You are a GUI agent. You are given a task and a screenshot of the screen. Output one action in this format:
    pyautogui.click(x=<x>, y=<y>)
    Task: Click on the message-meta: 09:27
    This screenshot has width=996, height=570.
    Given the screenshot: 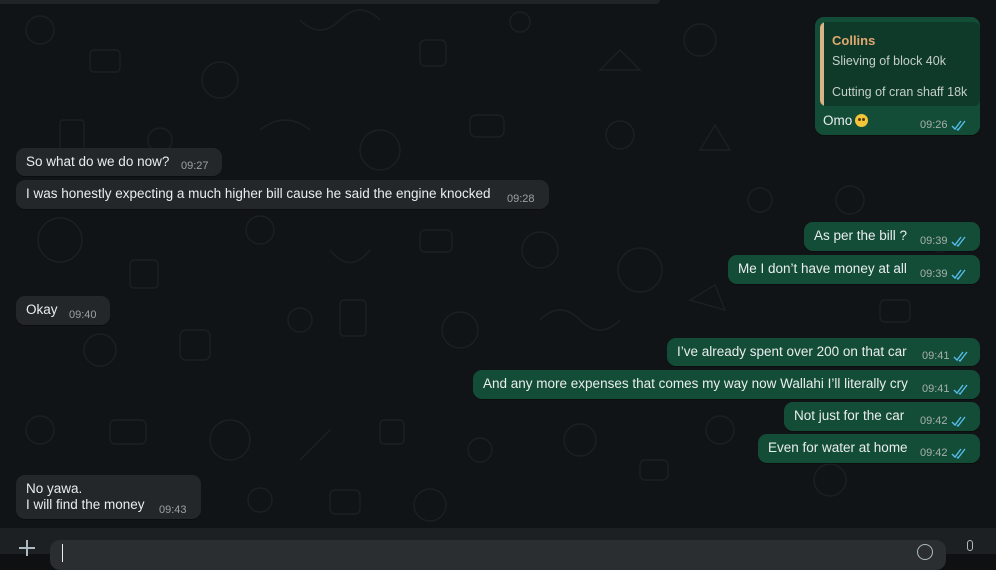 What is the action you would take?
    pyautogui.click(x=195, y=166)
    